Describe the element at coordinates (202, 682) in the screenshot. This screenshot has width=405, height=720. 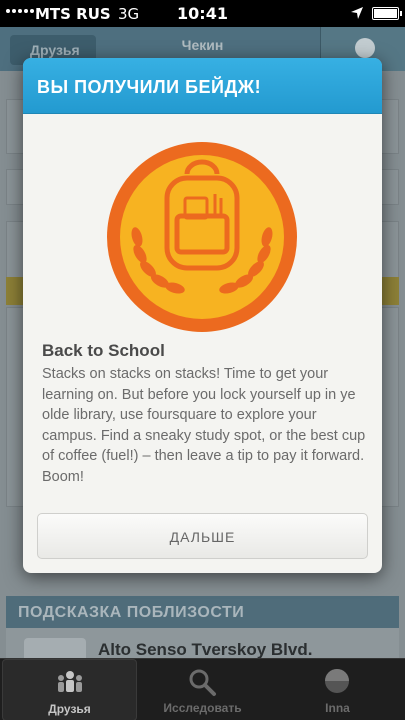
I see `search-icon` at that location.